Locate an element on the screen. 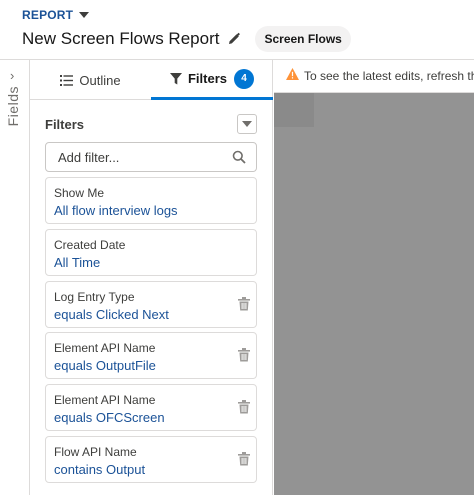 The image size is (474, 495). funnel-icon is located at coordinates (175, 78).